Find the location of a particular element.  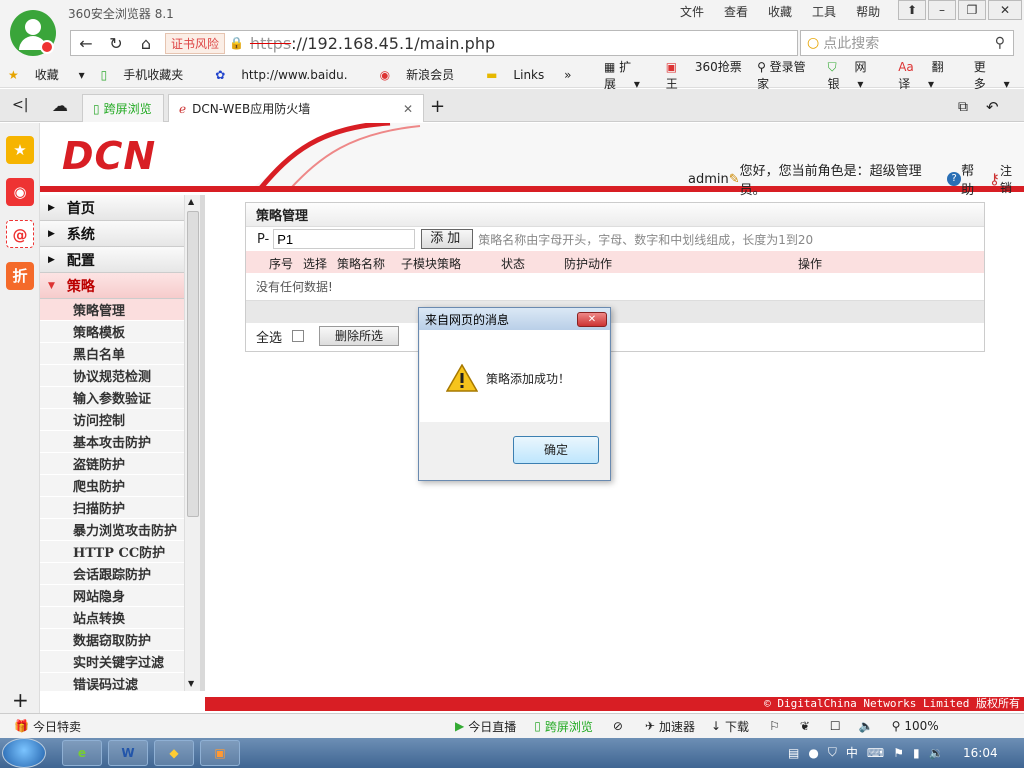

sidebar-toggle-icon: <| is located at coordinates (20, 105).